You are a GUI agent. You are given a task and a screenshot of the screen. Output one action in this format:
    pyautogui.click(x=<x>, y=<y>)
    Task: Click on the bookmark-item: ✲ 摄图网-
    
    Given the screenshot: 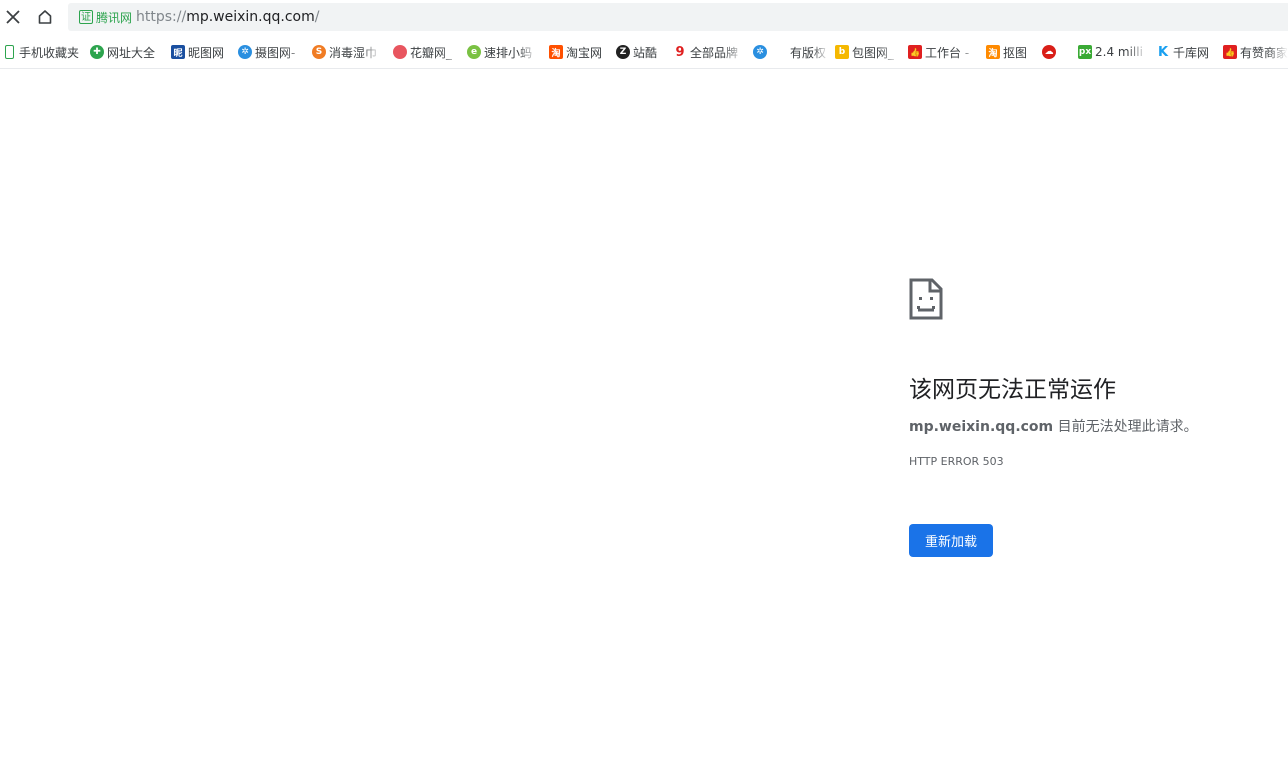 What is the action you would take?
    pyautogui.click(x=272, y=52)
    